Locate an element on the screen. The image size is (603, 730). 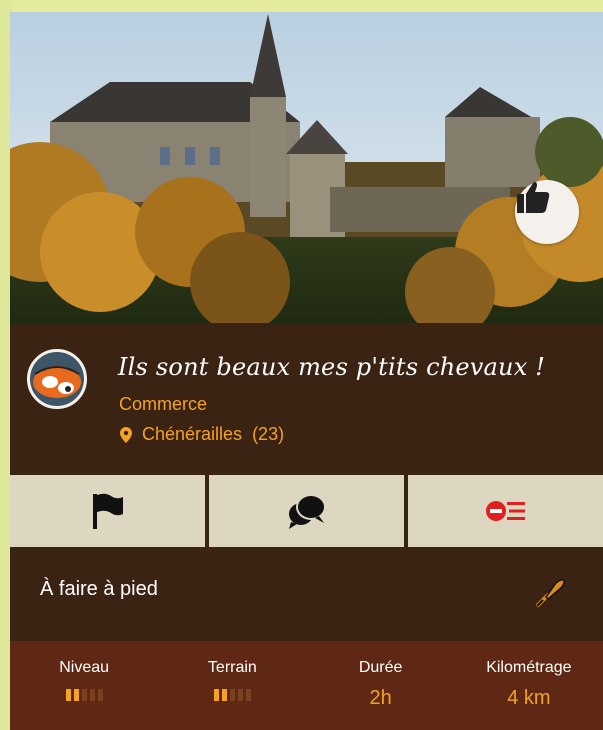
stat-kilometrage: Kilométrage 4 km is located at coordinates (529, 685).